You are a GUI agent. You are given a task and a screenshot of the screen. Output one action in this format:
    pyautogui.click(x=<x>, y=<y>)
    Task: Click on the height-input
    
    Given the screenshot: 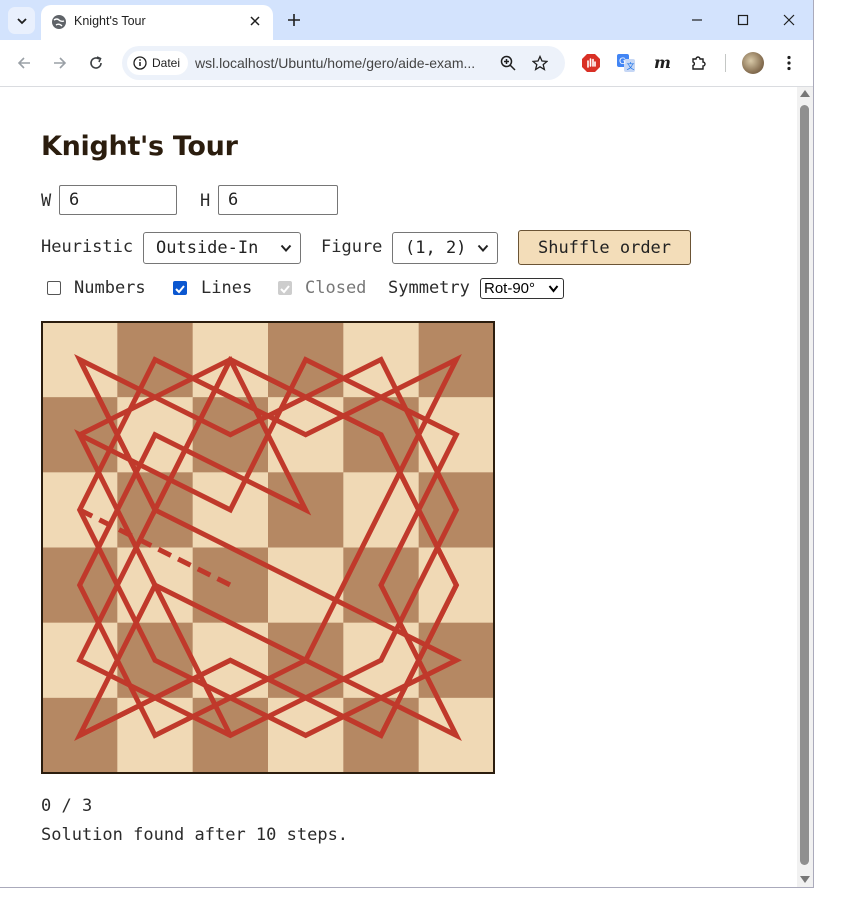 What is the action you would take?
    pyautogui.click(x=278, y=200)
    